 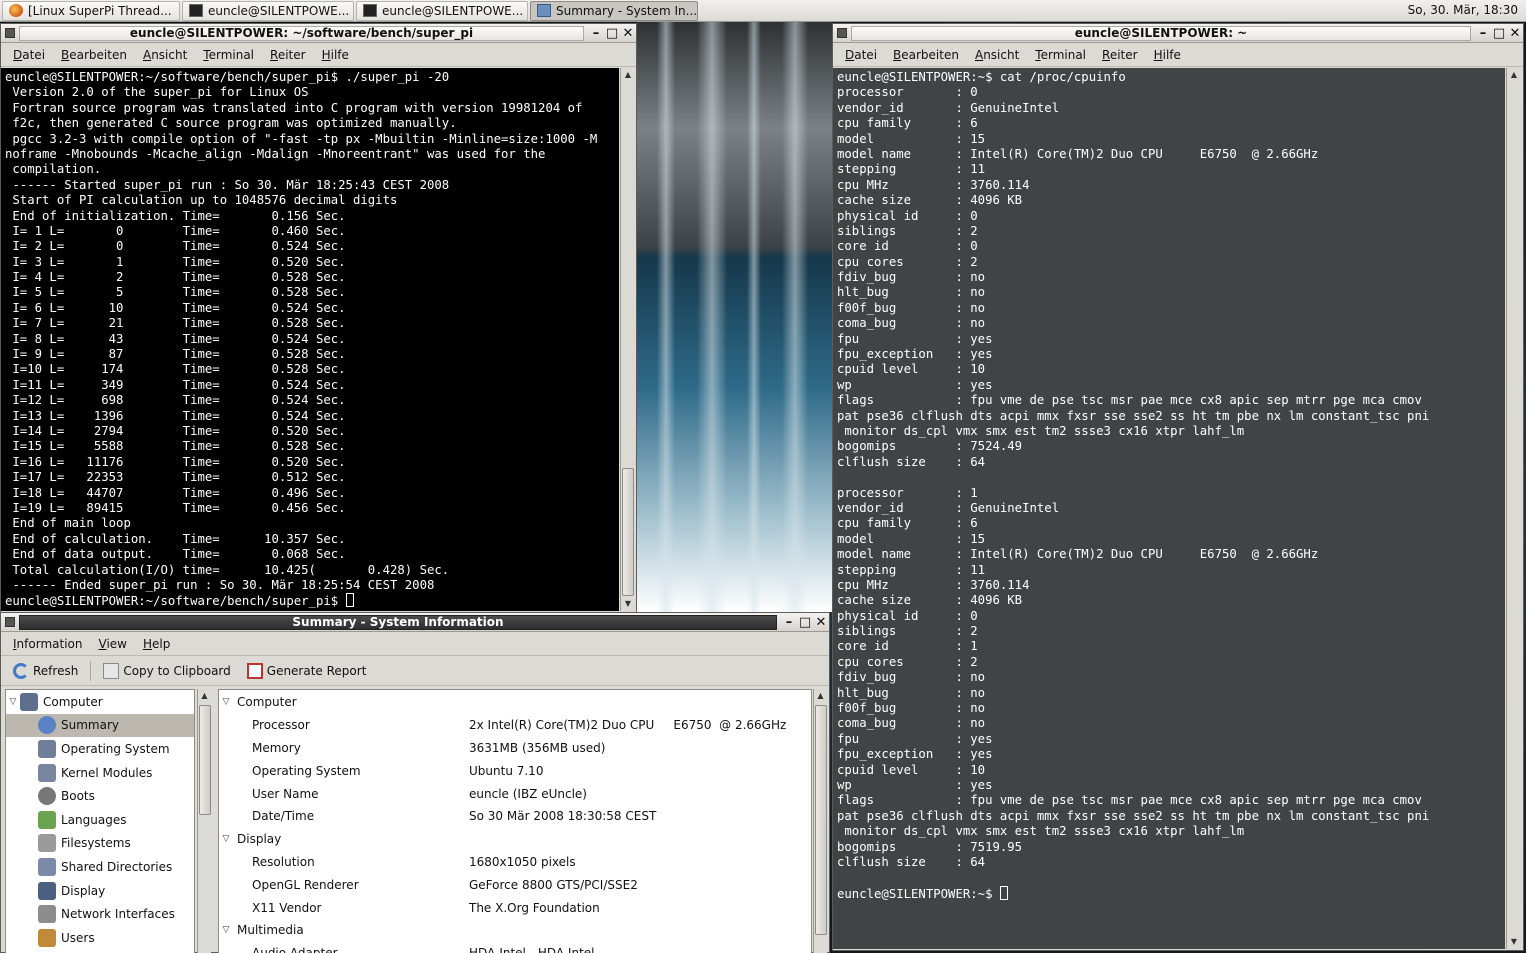 What do you see at coordinates (415, 622) in the screenshot?
I see `sysinfo-titlebar: Summary - System Information – □ ✕` at bounding box center [415, 622].